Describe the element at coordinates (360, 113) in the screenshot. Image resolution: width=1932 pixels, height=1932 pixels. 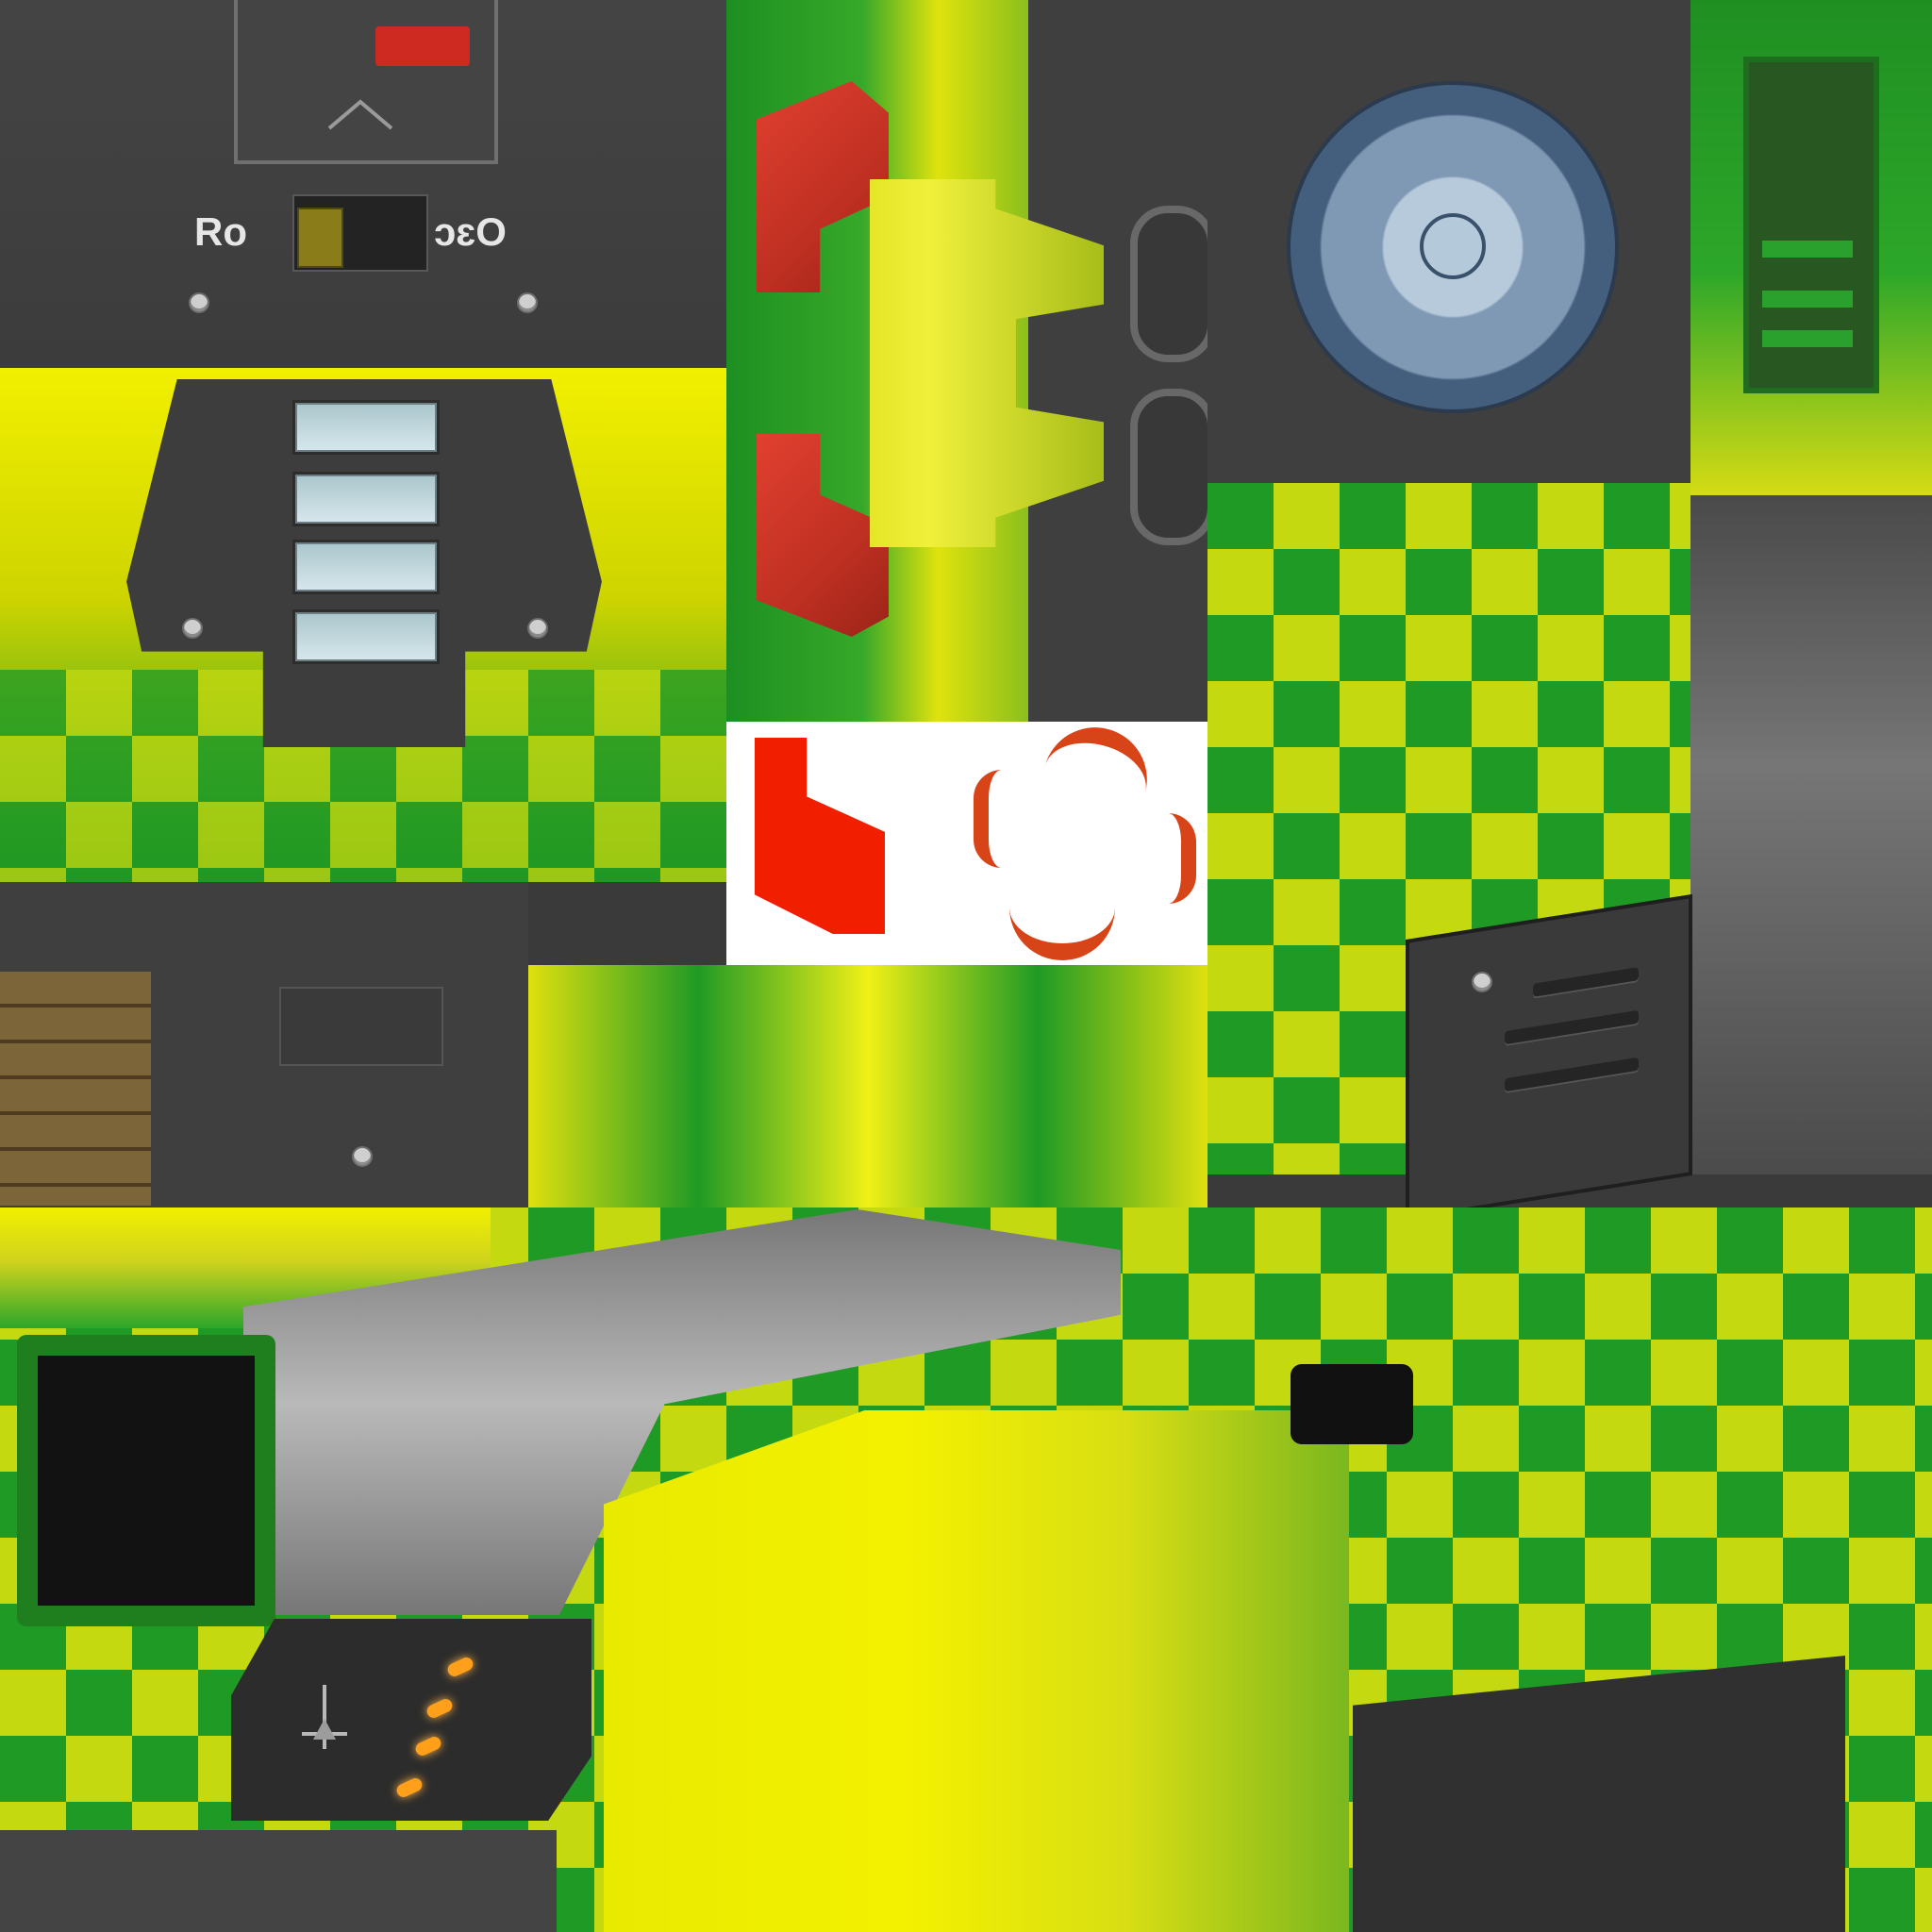
I see `chevron-icon` at that location.